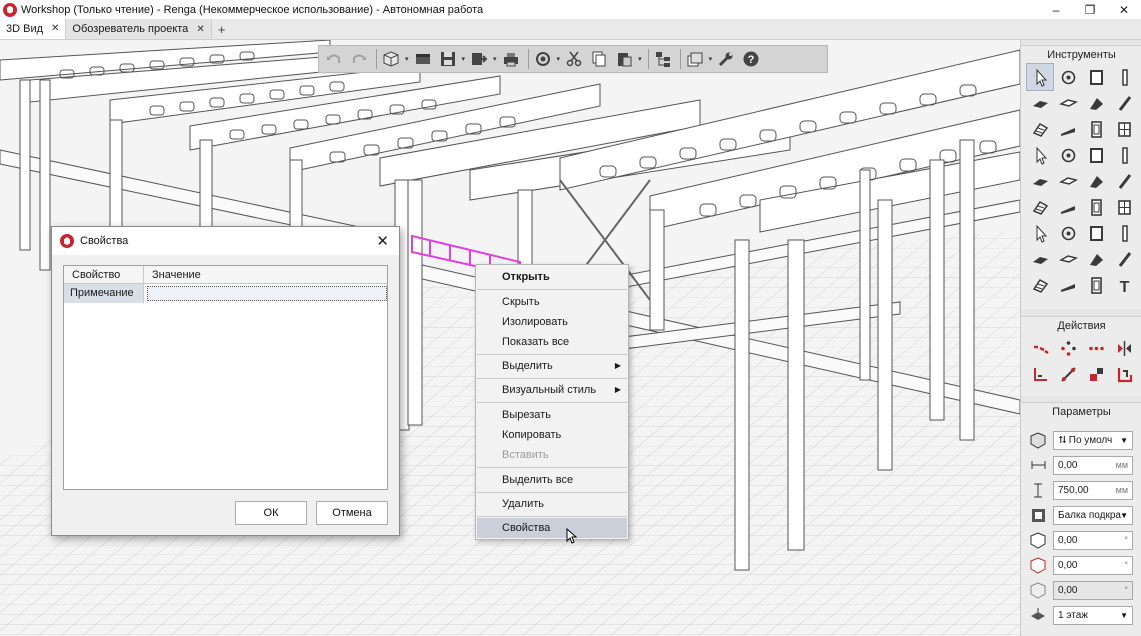 This screenshot has height=636, width=1141. What do you see at coordinates (552, 528) in the screenshot?
I see `menu-item-properties: Свойства` at bounding box center [552, 528].